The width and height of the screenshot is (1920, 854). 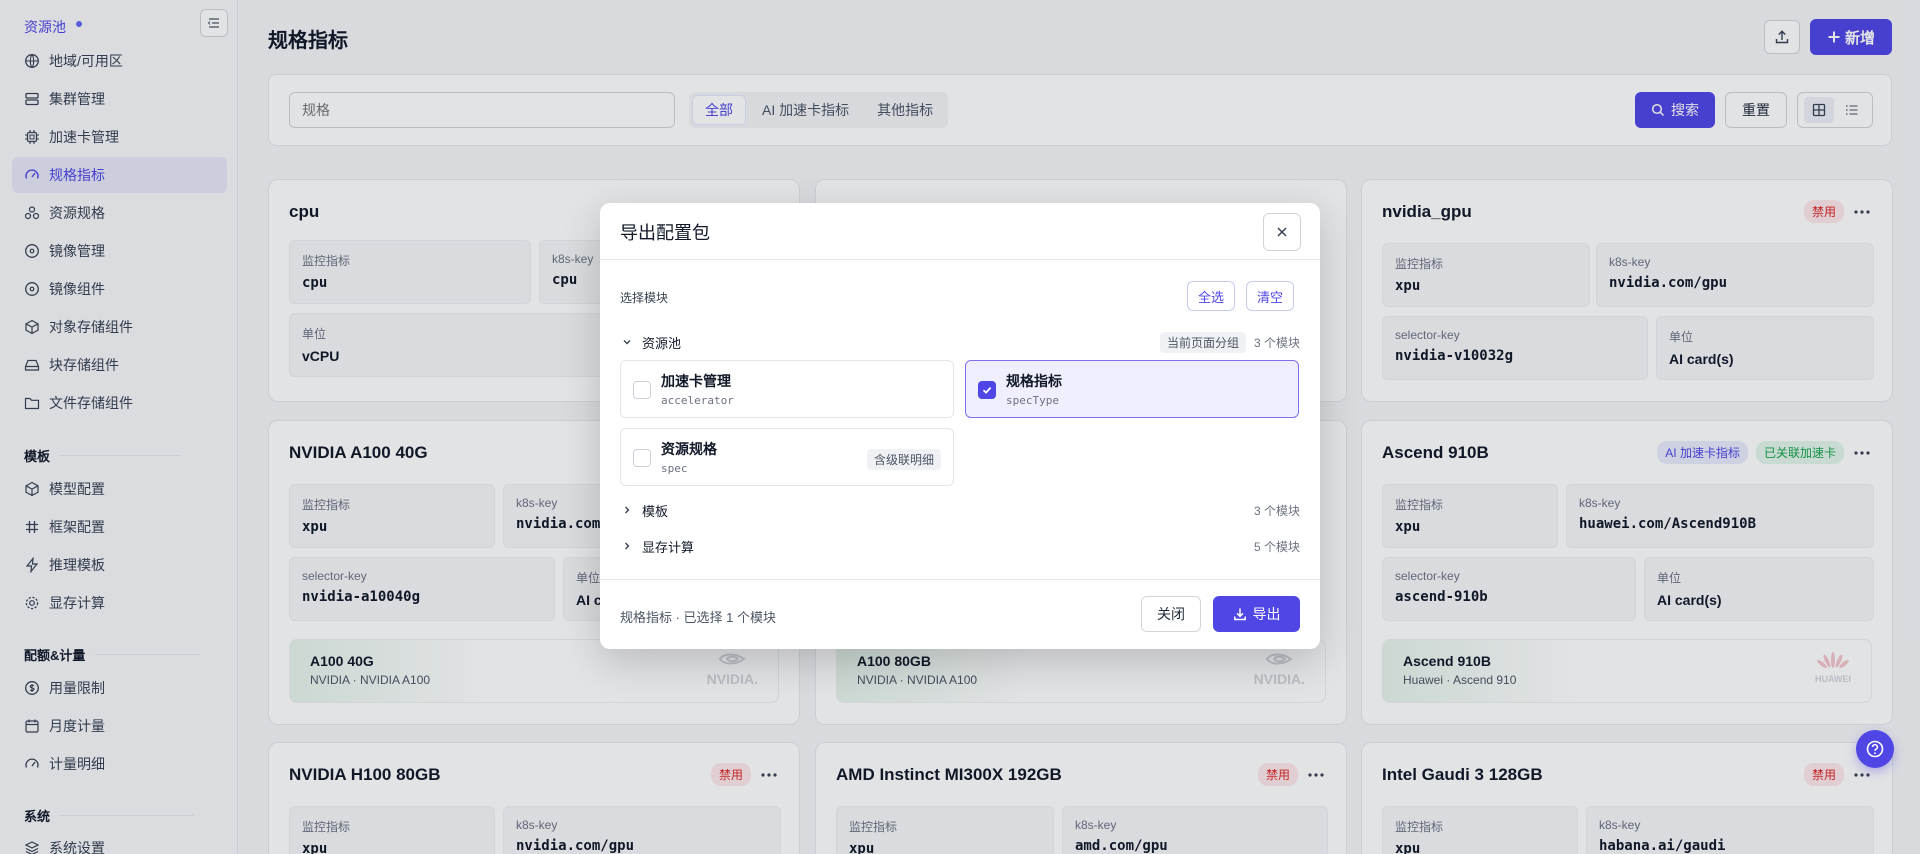 I want to click on group-meta: 5 个模块, so click(x=1277, y=546).